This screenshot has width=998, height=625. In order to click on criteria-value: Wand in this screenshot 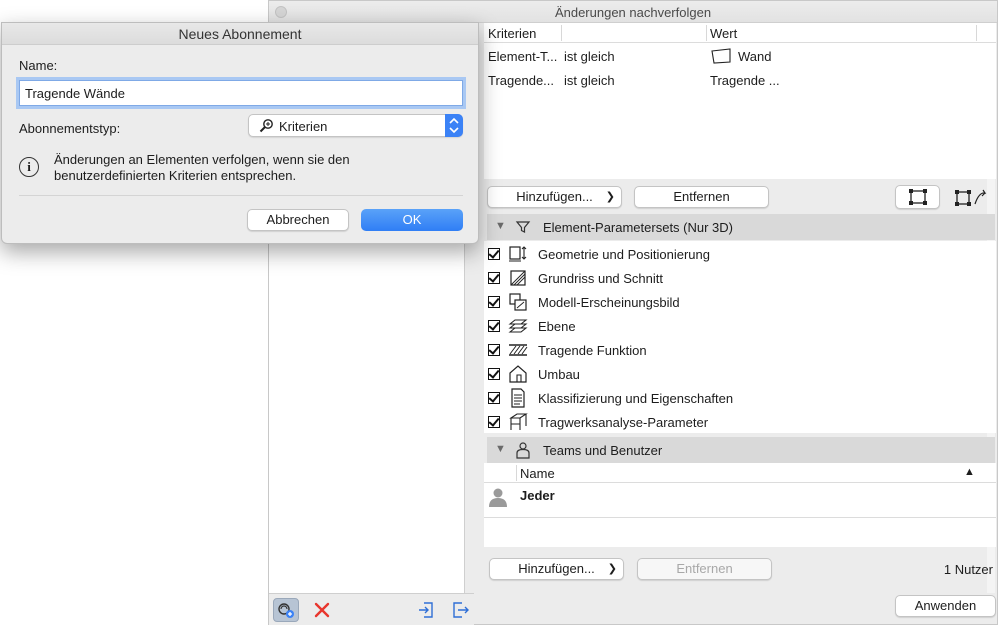, I will do `click(755, 56)`.